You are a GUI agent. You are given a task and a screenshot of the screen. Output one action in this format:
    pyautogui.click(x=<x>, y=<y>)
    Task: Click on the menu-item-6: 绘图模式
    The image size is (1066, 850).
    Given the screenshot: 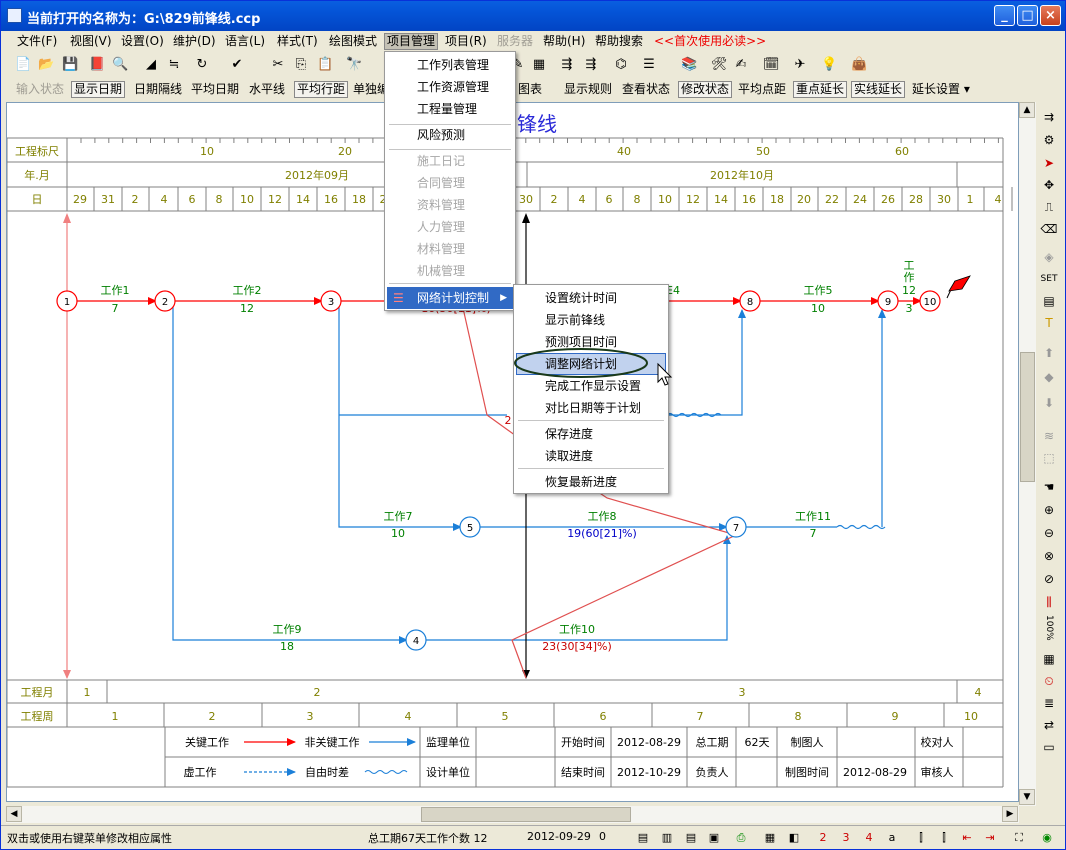 What is the action you would take?
    pyautogui.click(x=353, y=41)
    